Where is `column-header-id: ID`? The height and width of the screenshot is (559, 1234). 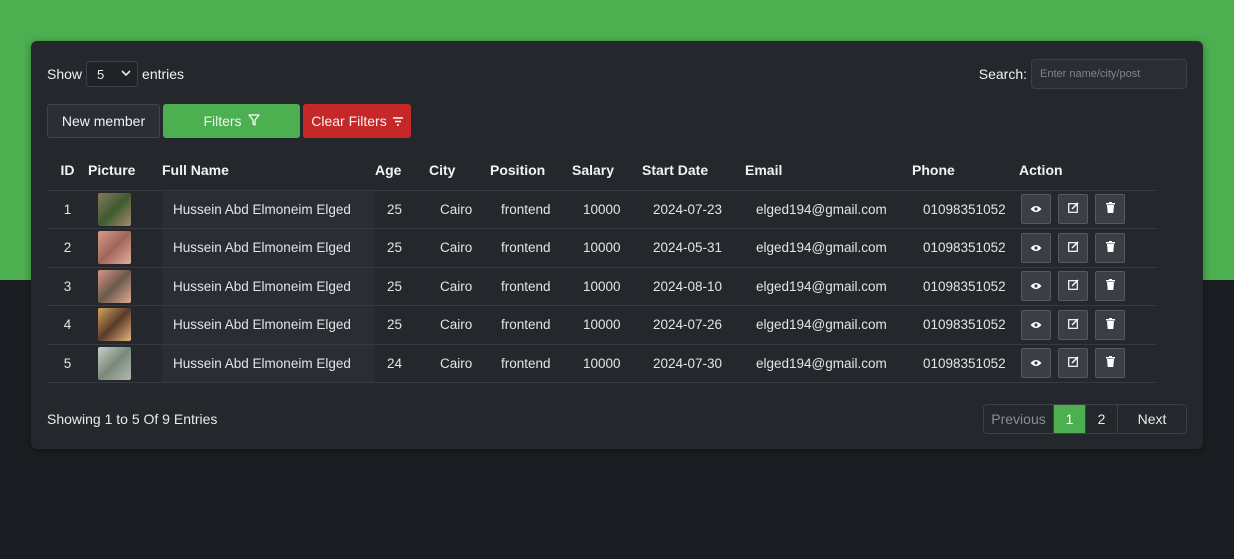
column-header-id: ID is located at coordinates (67, 170).